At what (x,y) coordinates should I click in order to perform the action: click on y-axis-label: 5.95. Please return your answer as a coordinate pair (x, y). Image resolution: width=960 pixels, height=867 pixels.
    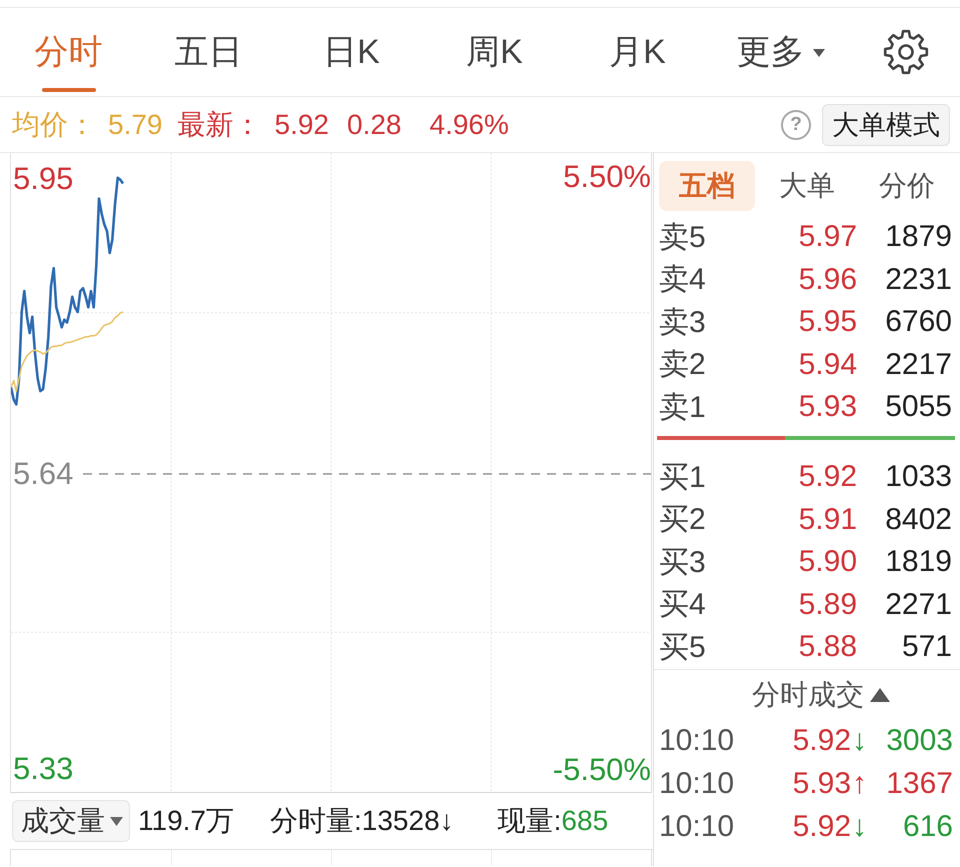
    Looking at the image, I should click on (43, 178).